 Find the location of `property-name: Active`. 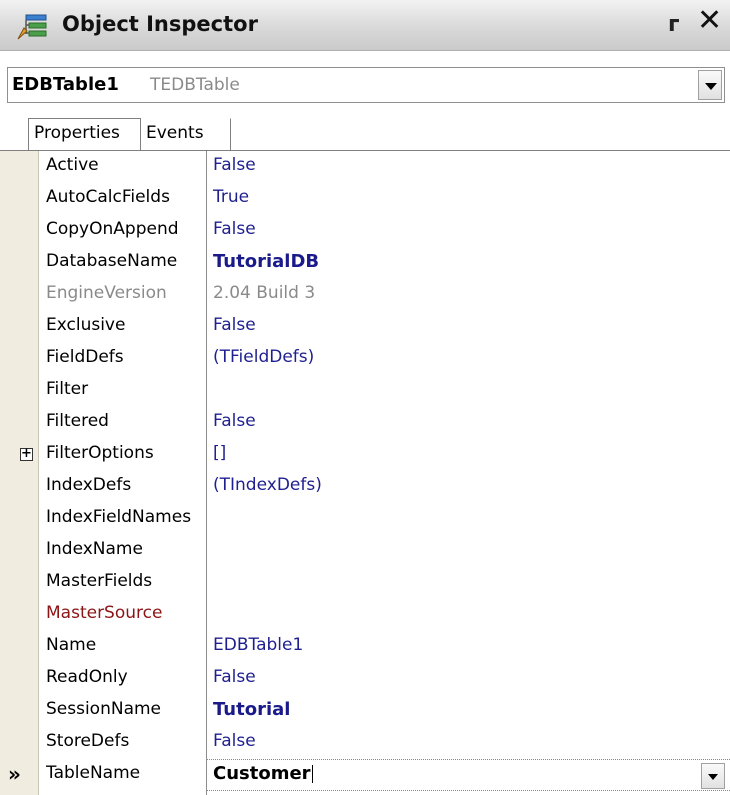

property-name: Active is located at coordinates (72, 165).